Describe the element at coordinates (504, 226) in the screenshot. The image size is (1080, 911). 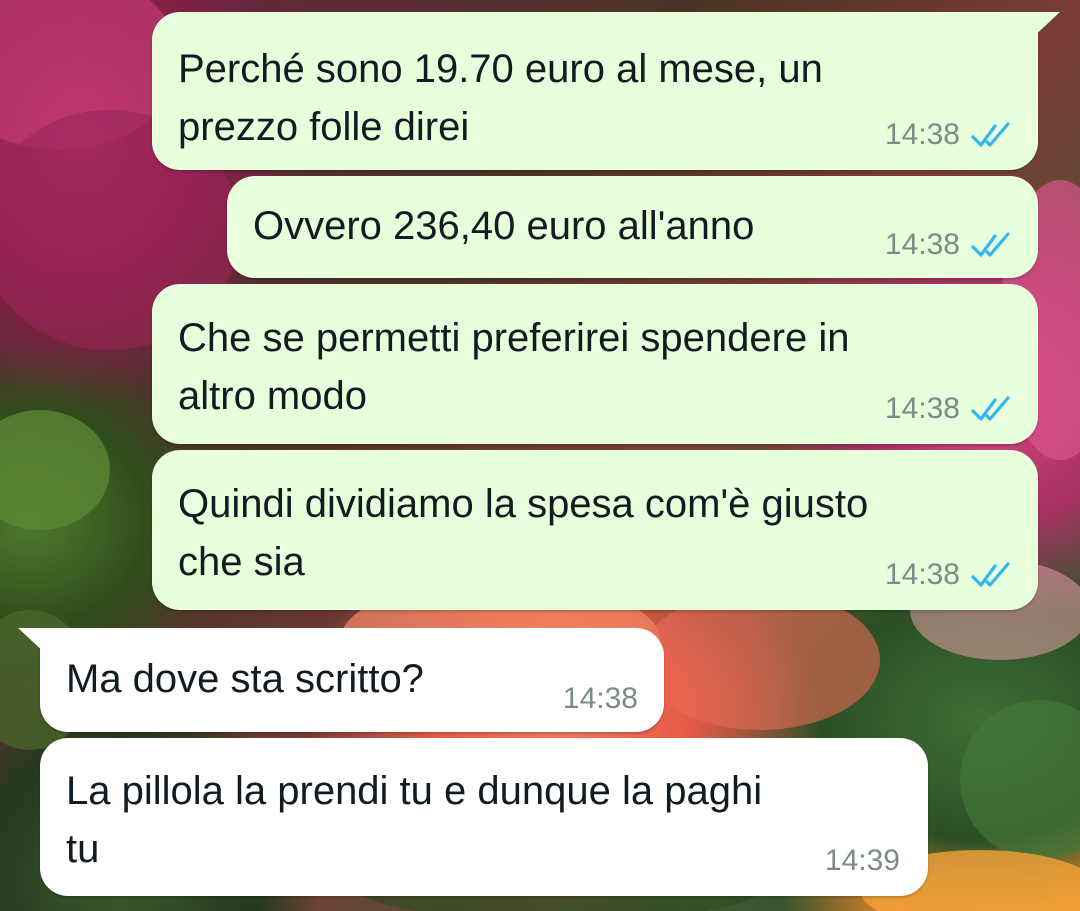
I see `message-text: Ovvero 236,40 euro all'anno` at that location.